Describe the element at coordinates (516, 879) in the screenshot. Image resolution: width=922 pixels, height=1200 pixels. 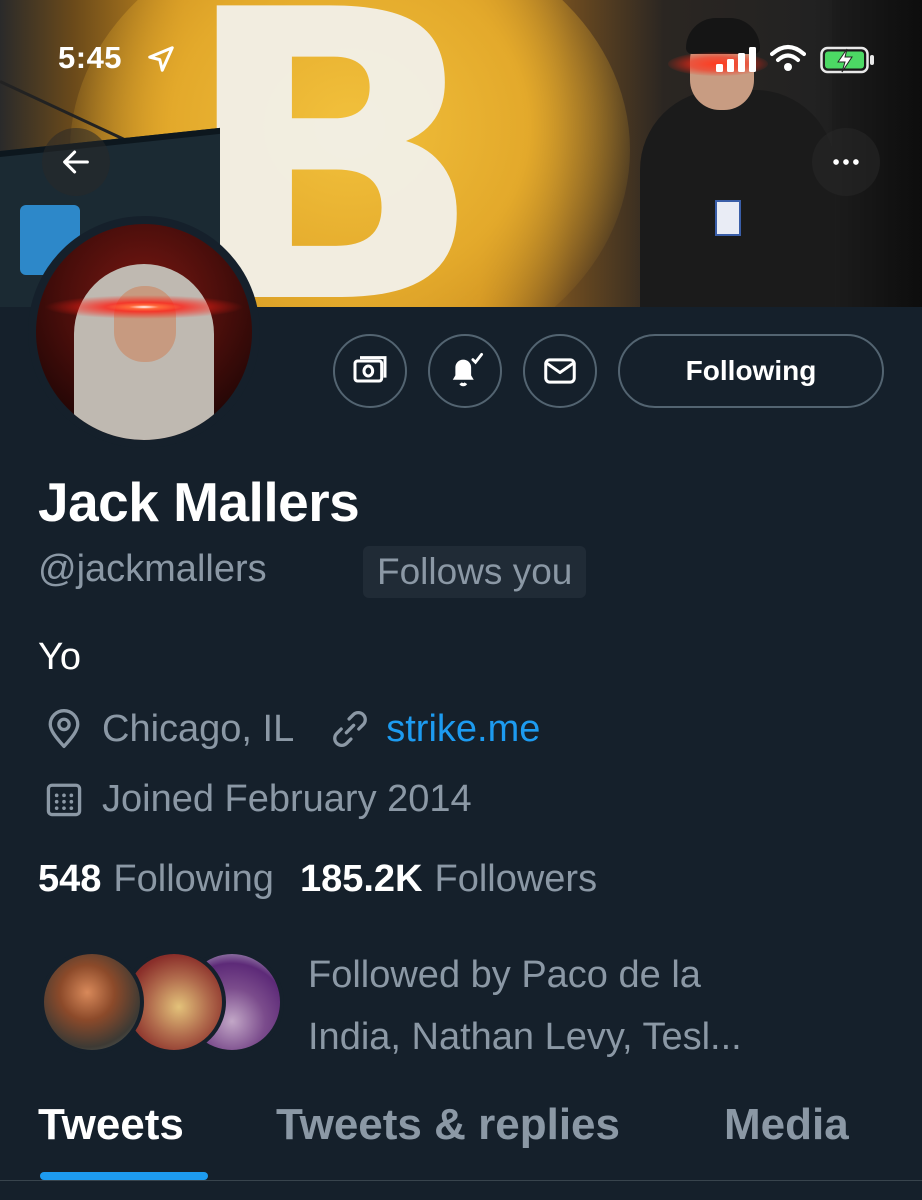
I see `followers-stat-label: Followers` at that location.